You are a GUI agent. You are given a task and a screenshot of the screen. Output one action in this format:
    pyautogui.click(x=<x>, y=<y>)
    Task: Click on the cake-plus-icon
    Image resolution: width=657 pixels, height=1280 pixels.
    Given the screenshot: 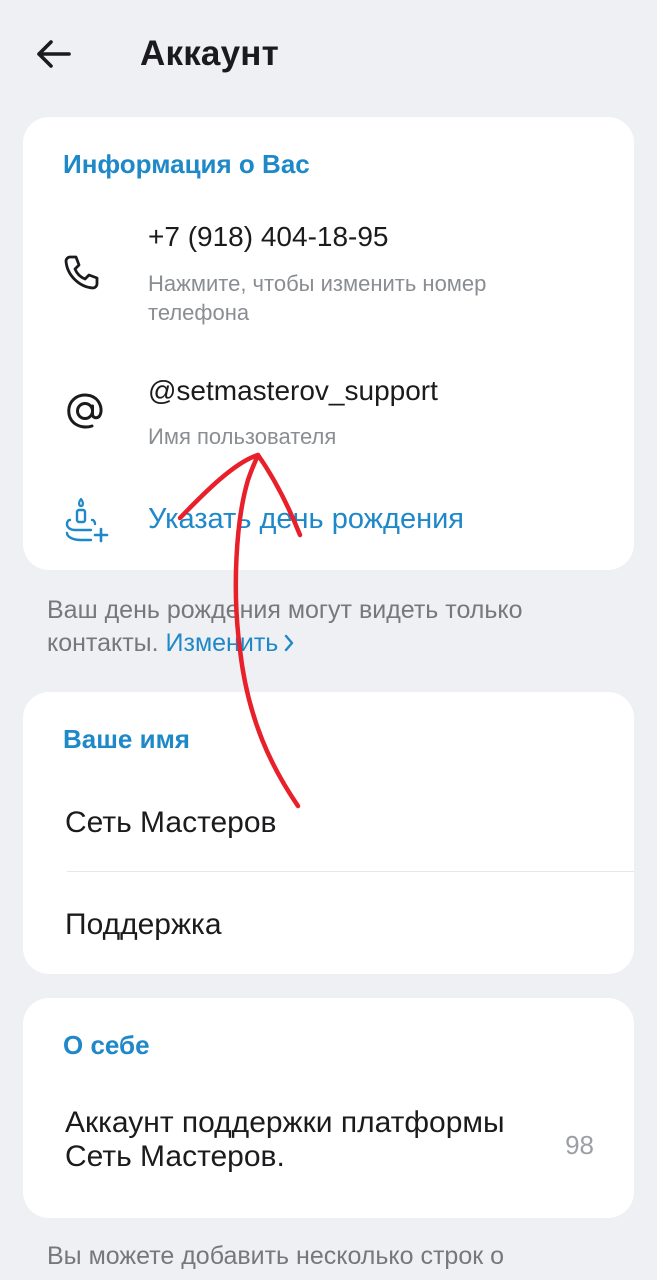 What is the action you would take?
    pyautogui.click(x=86, y=520)
    